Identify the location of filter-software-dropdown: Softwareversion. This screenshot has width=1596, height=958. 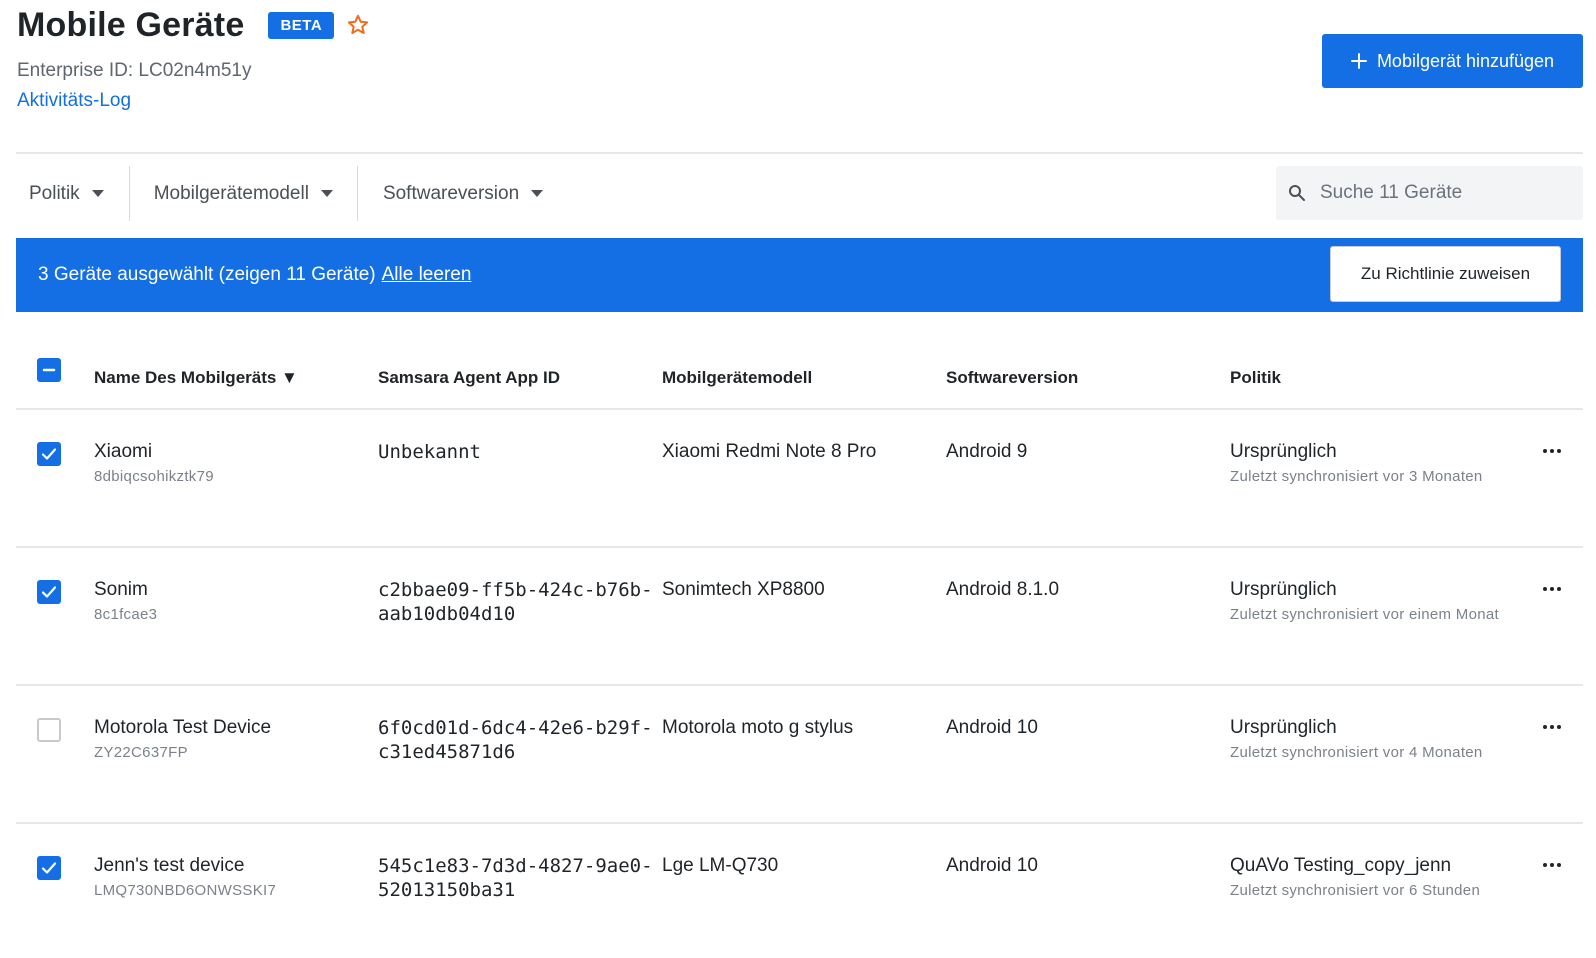
(451, 193).